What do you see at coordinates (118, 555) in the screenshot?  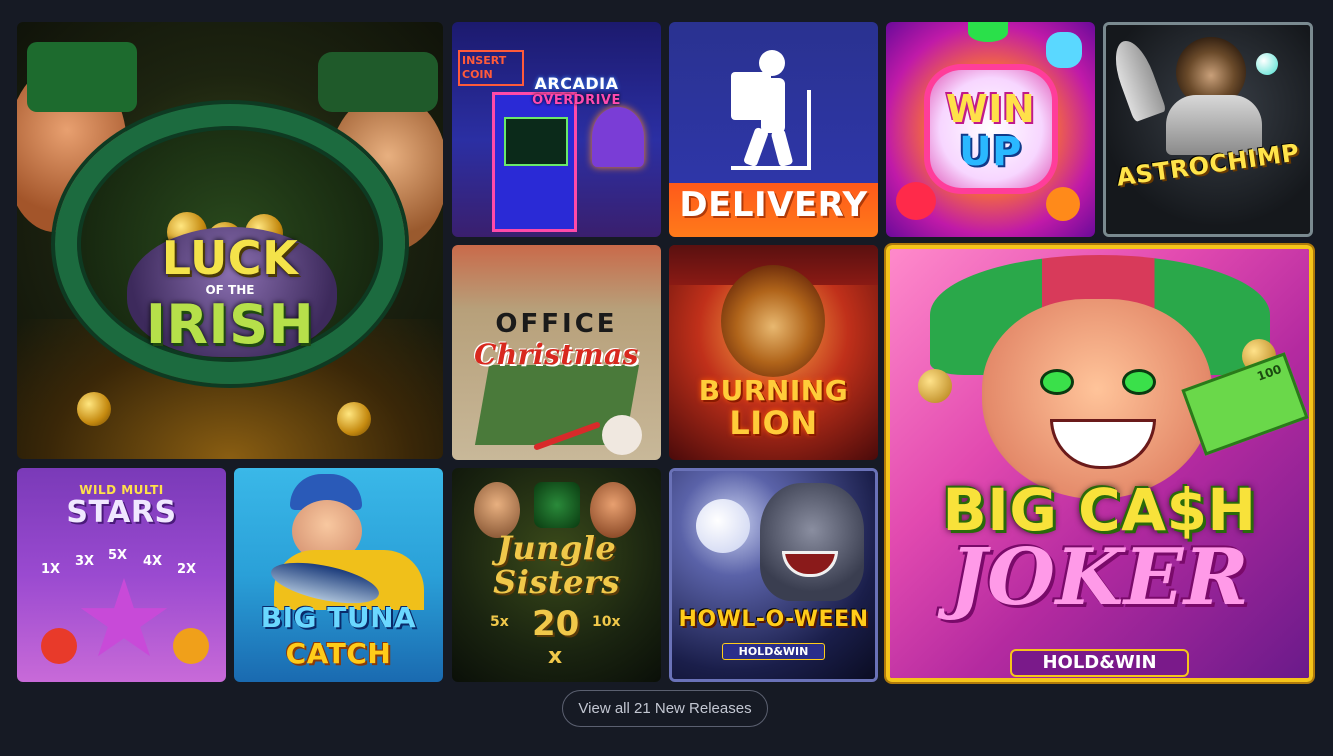 I see `multiplier-3: 5X` at bounding box center [118, 555].